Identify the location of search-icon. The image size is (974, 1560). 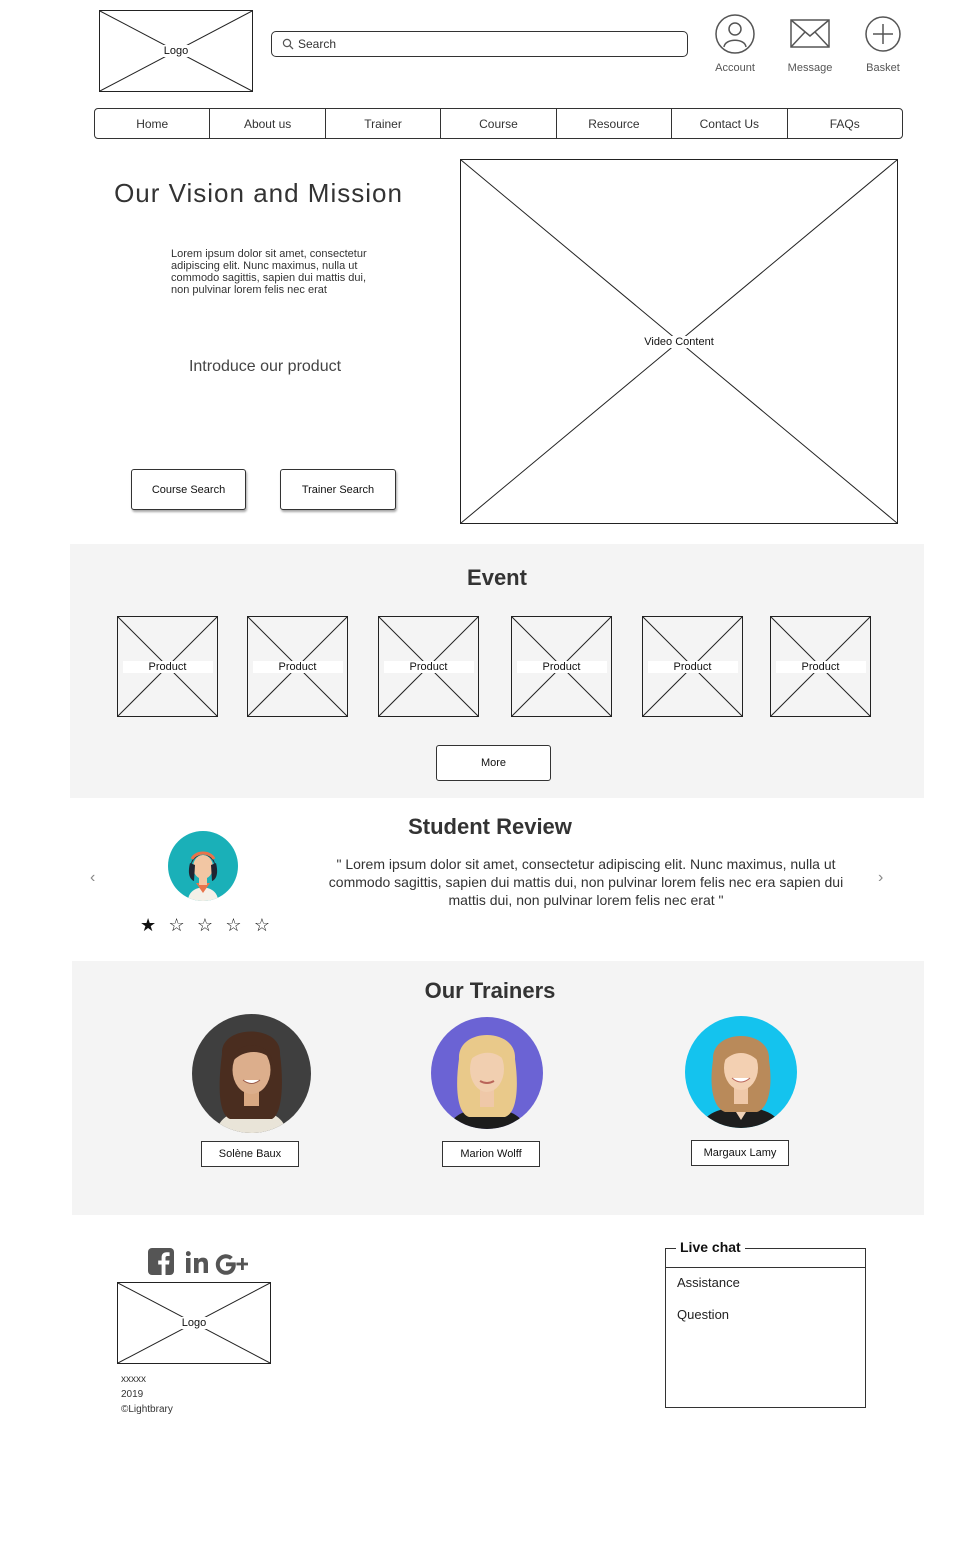
(288, 44).